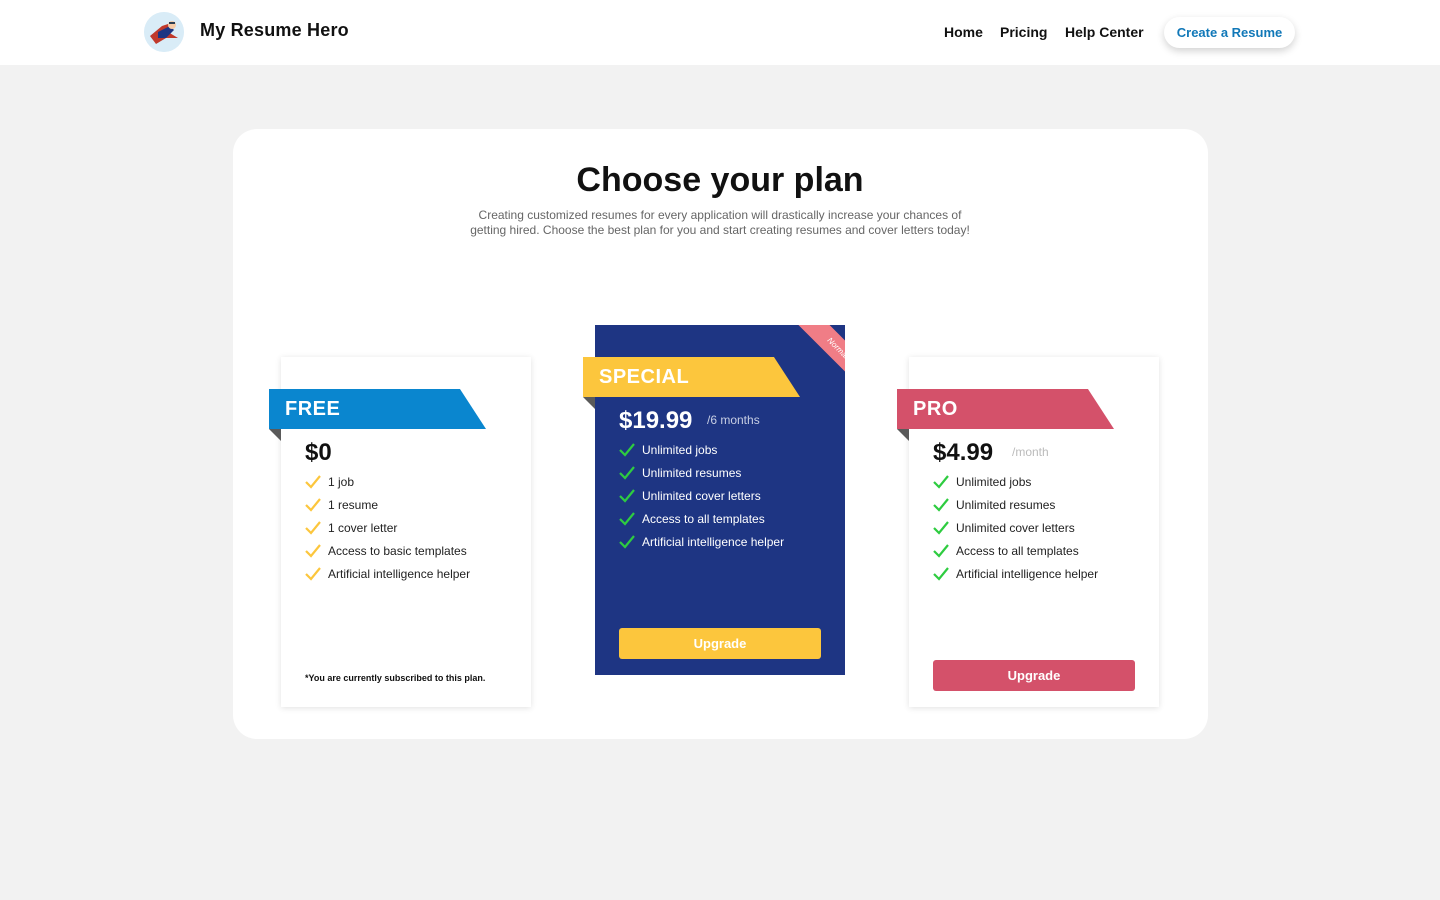 The image size is (1440, 900). Describe the element at coordinates (387, 481) in the screenshot. I see `list-item: 1 job` at that location.